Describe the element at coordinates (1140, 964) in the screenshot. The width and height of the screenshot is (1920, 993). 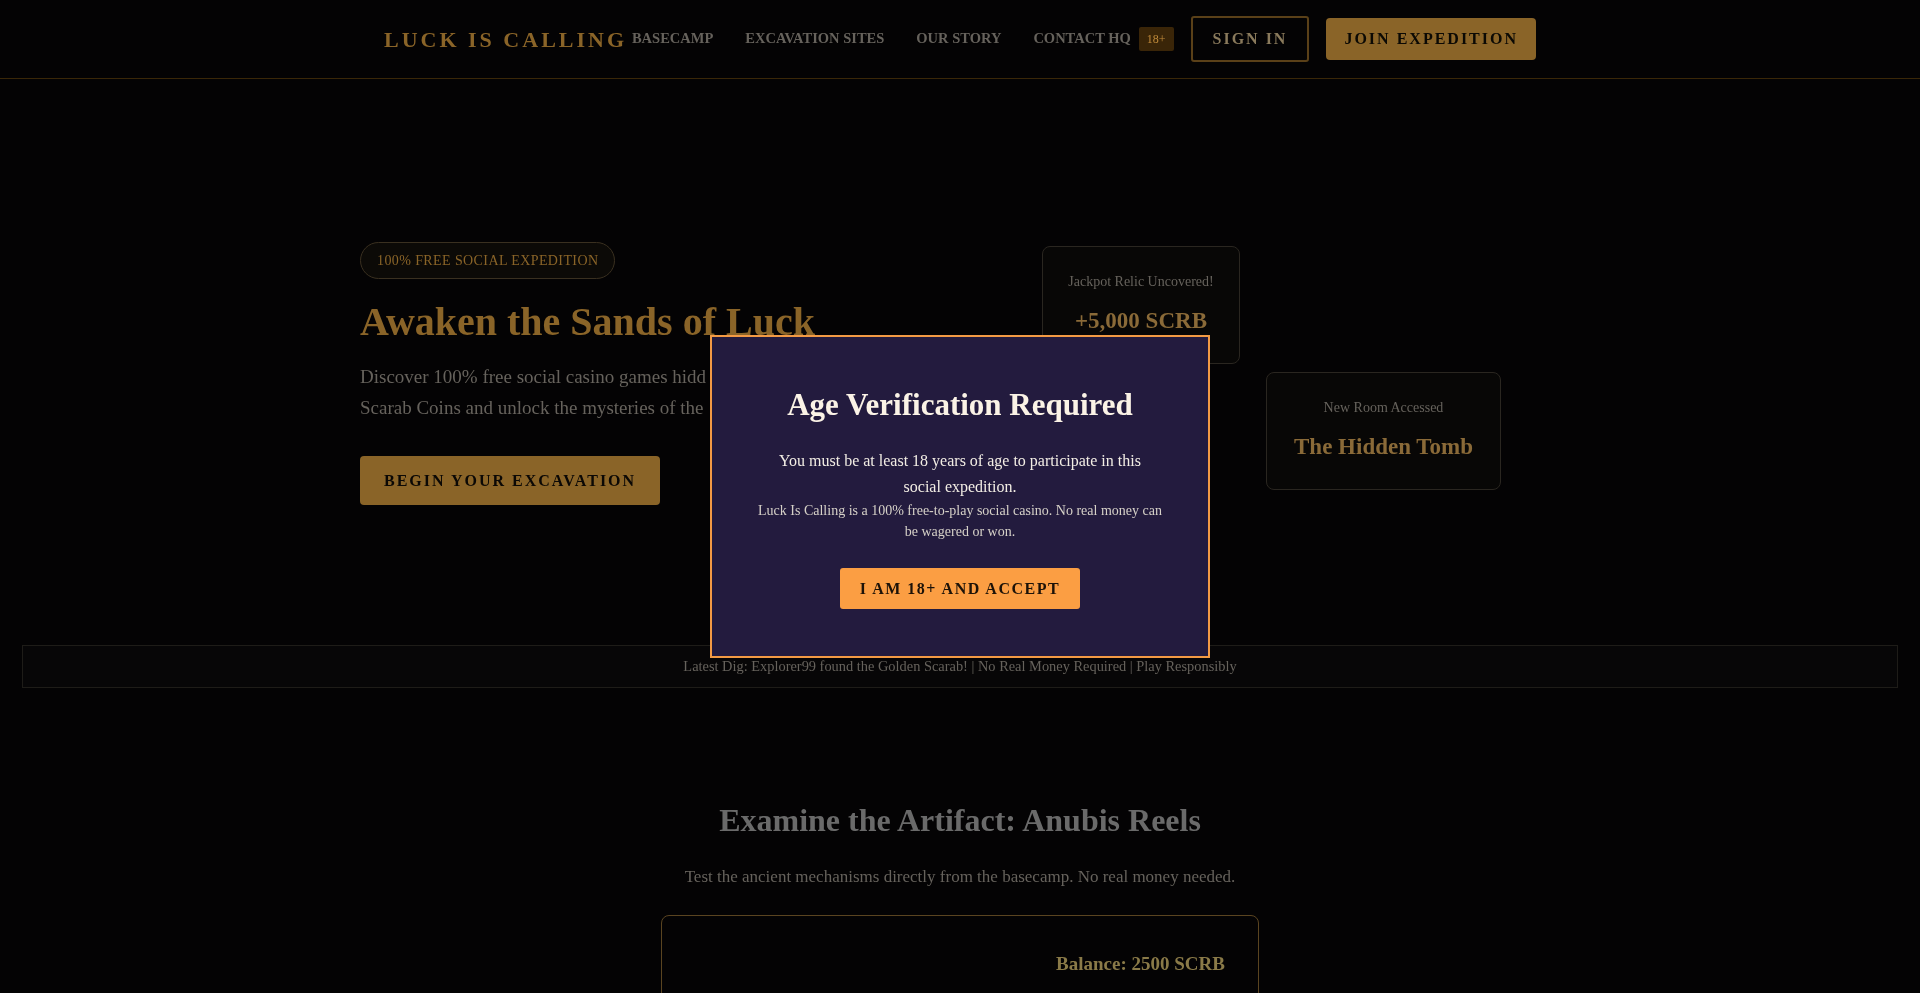
I see `balance-text: Balance: 2500 SCRB` at that location.